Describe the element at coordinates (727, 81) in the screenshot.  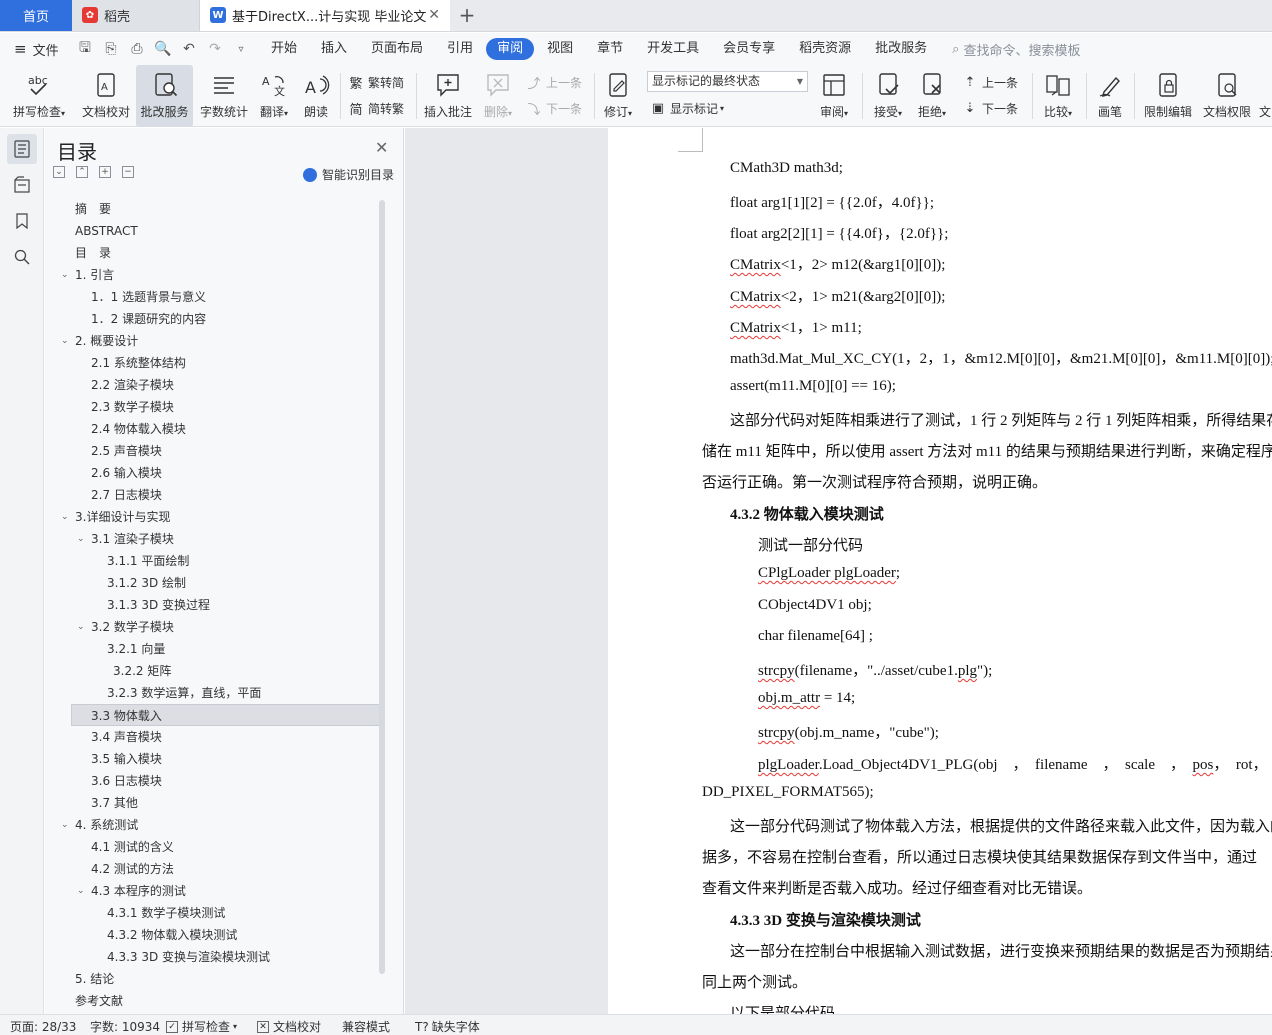
I see `markup-mode-select: 显示标记的最终状态 ▼` at that location.